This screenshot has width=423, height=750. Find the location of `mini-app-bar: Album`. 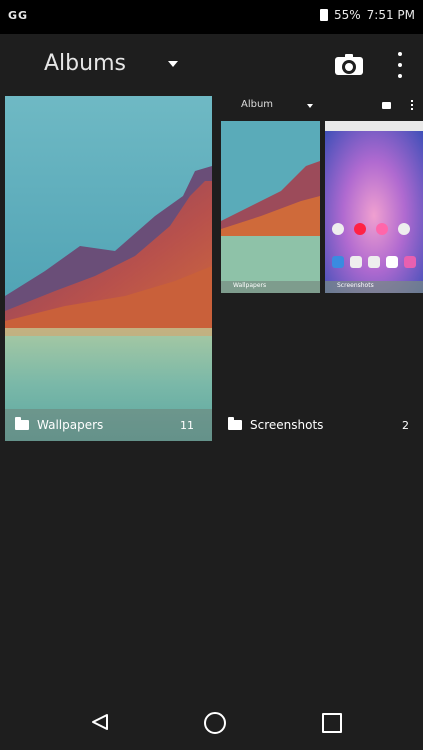

mini-app-bar: Album is located at coordinates (322, 106).